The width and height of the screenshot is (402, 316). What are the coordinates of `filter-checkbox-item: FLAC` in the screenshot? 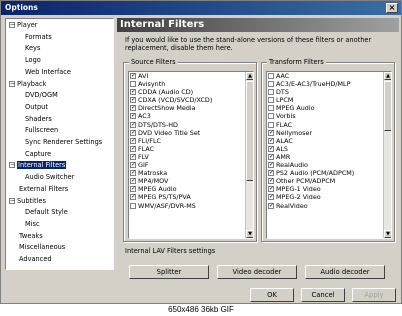 It's located at (329, 125).